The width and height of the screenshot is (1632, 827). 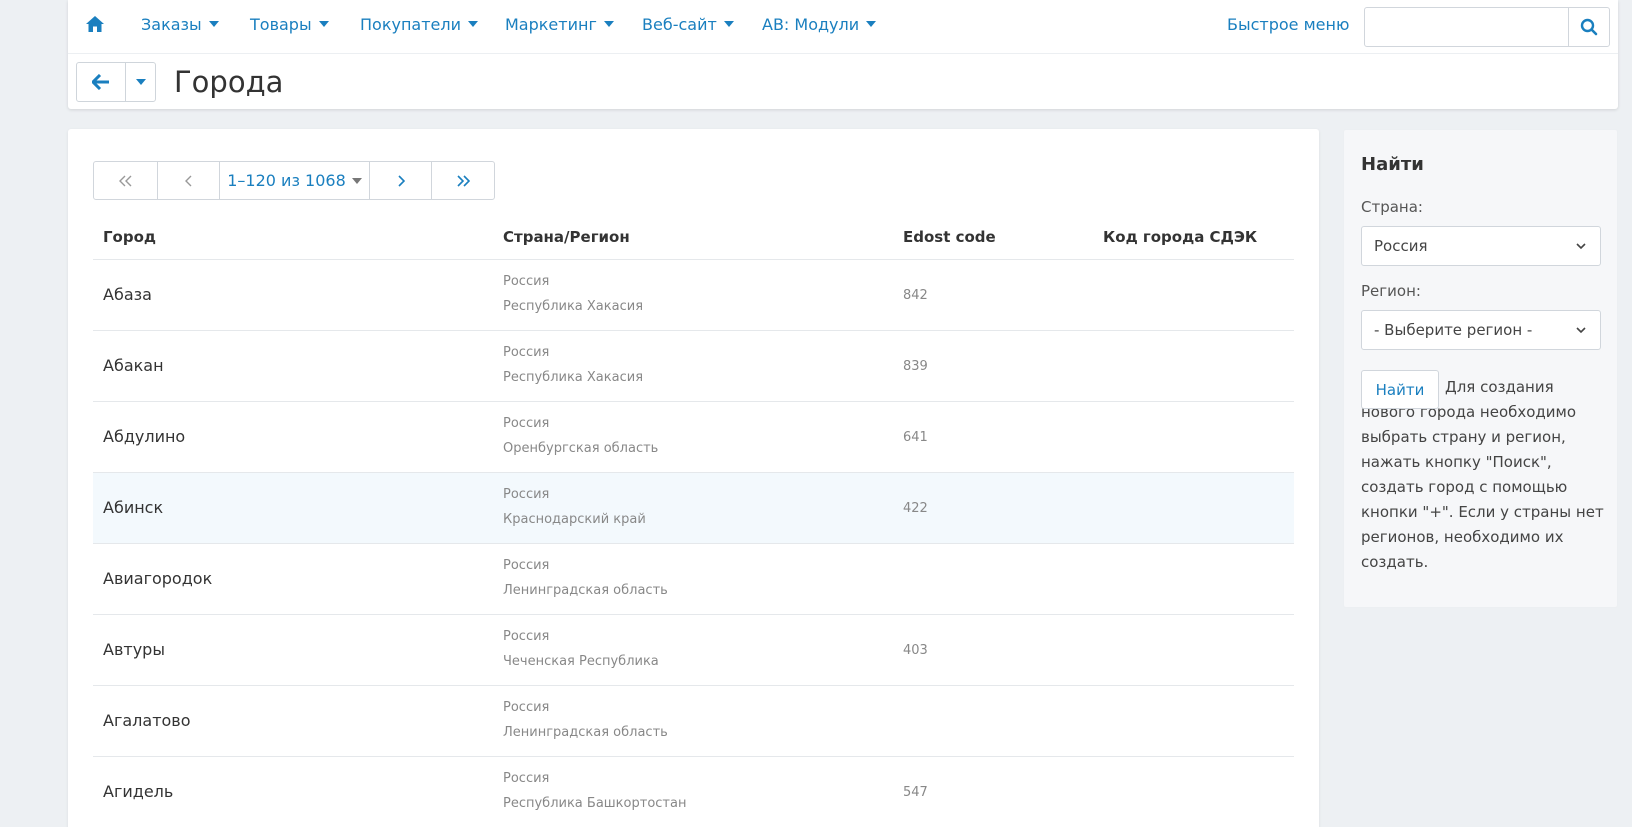 I want to click on last-page-button, so click(x=463, y=180).